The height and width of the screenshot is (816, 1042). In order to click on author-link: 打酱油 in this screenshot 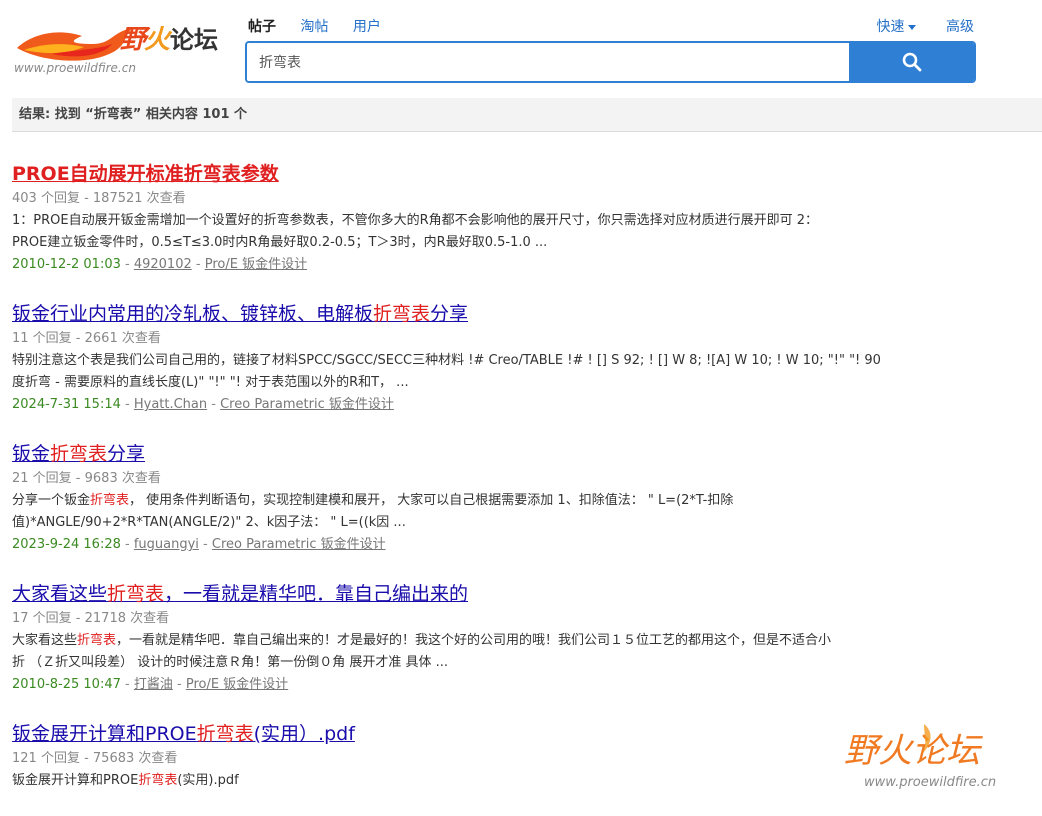, I will do `click(153, 684)`.